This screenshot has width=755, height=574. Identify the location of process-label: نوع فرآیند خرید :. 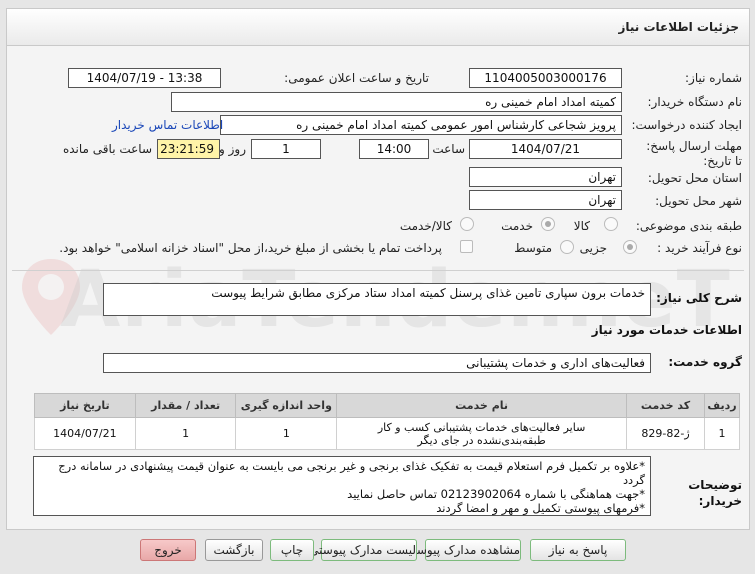
(699, 248).